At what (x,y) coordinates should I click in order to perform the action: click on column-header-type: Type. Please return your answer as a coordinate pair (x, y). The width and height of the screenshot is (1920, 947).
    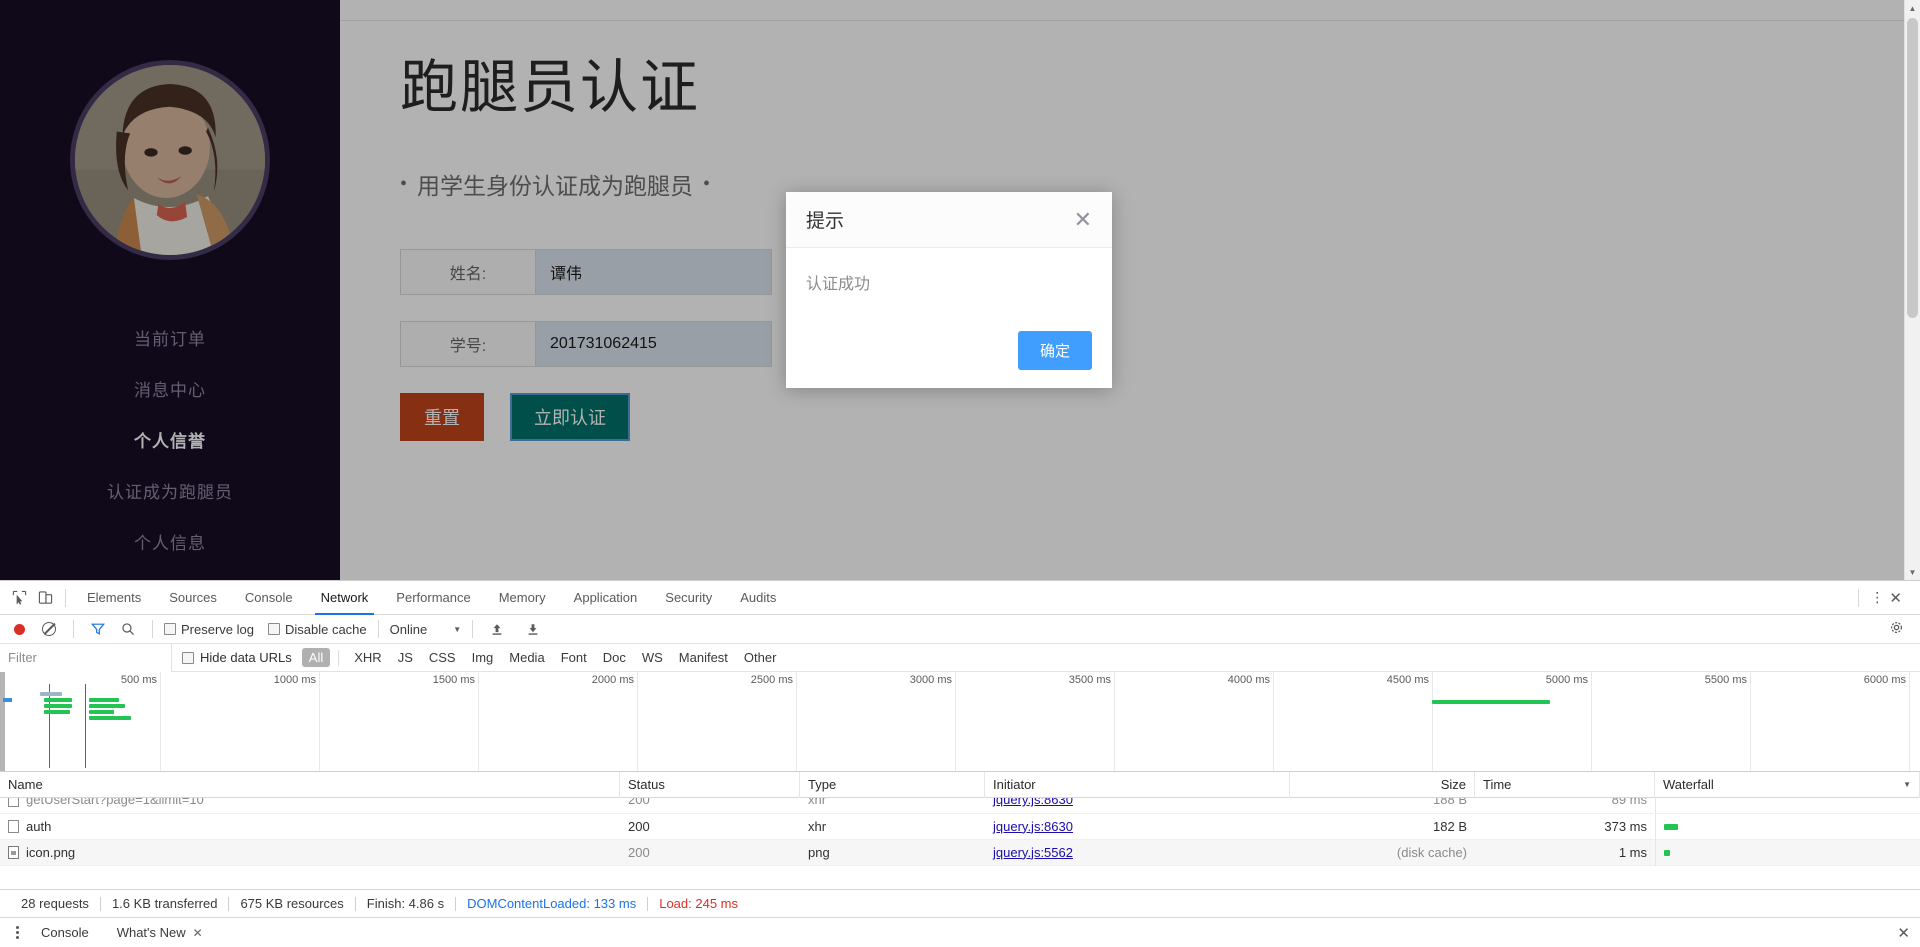
    Looking at the image, I should click on (892, 785).